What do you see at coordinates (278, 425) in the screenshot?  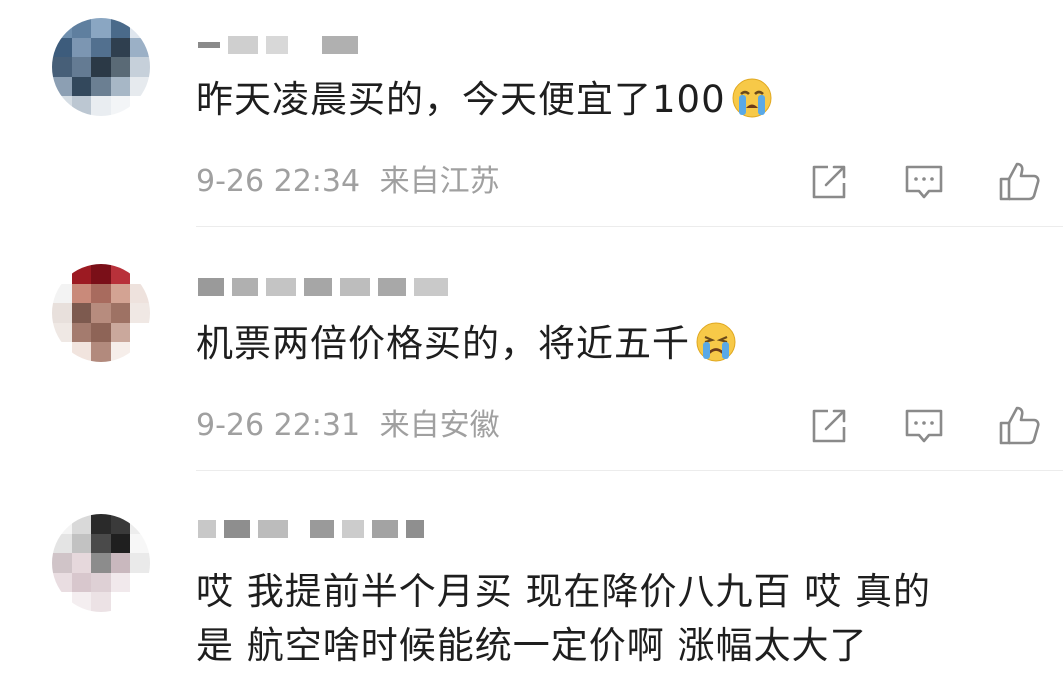 I see `comment-time: 9-26 22:31` at bounding box center [278, 425].